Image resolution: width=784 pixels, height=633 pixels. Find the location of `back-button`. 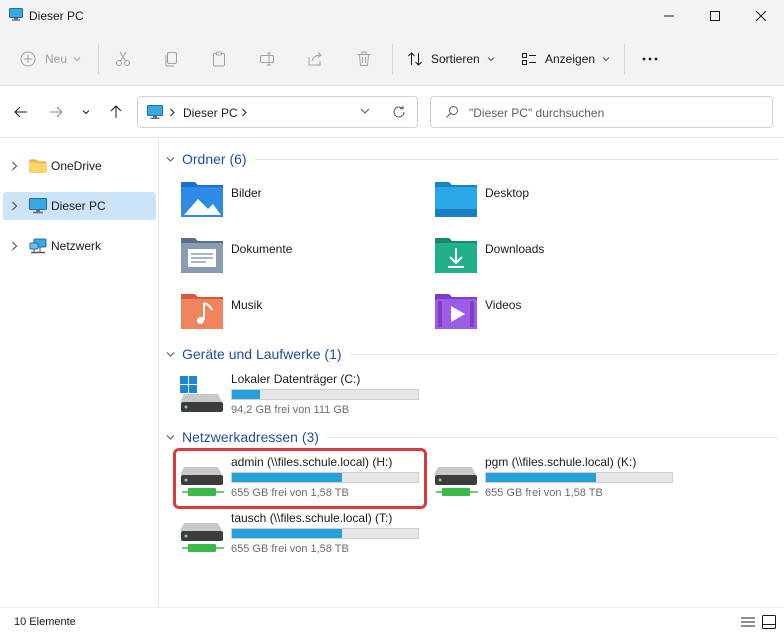

back-button is located at coordinates (21, 112).